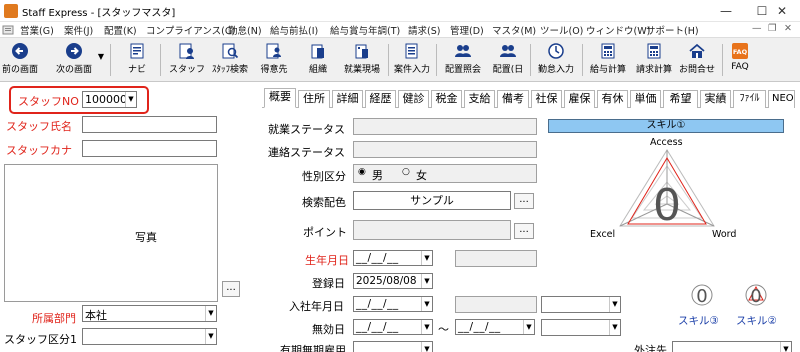 This screenshot has width=800, height=352. I want to click on menu-support: サポート(H), so click(672, 30).